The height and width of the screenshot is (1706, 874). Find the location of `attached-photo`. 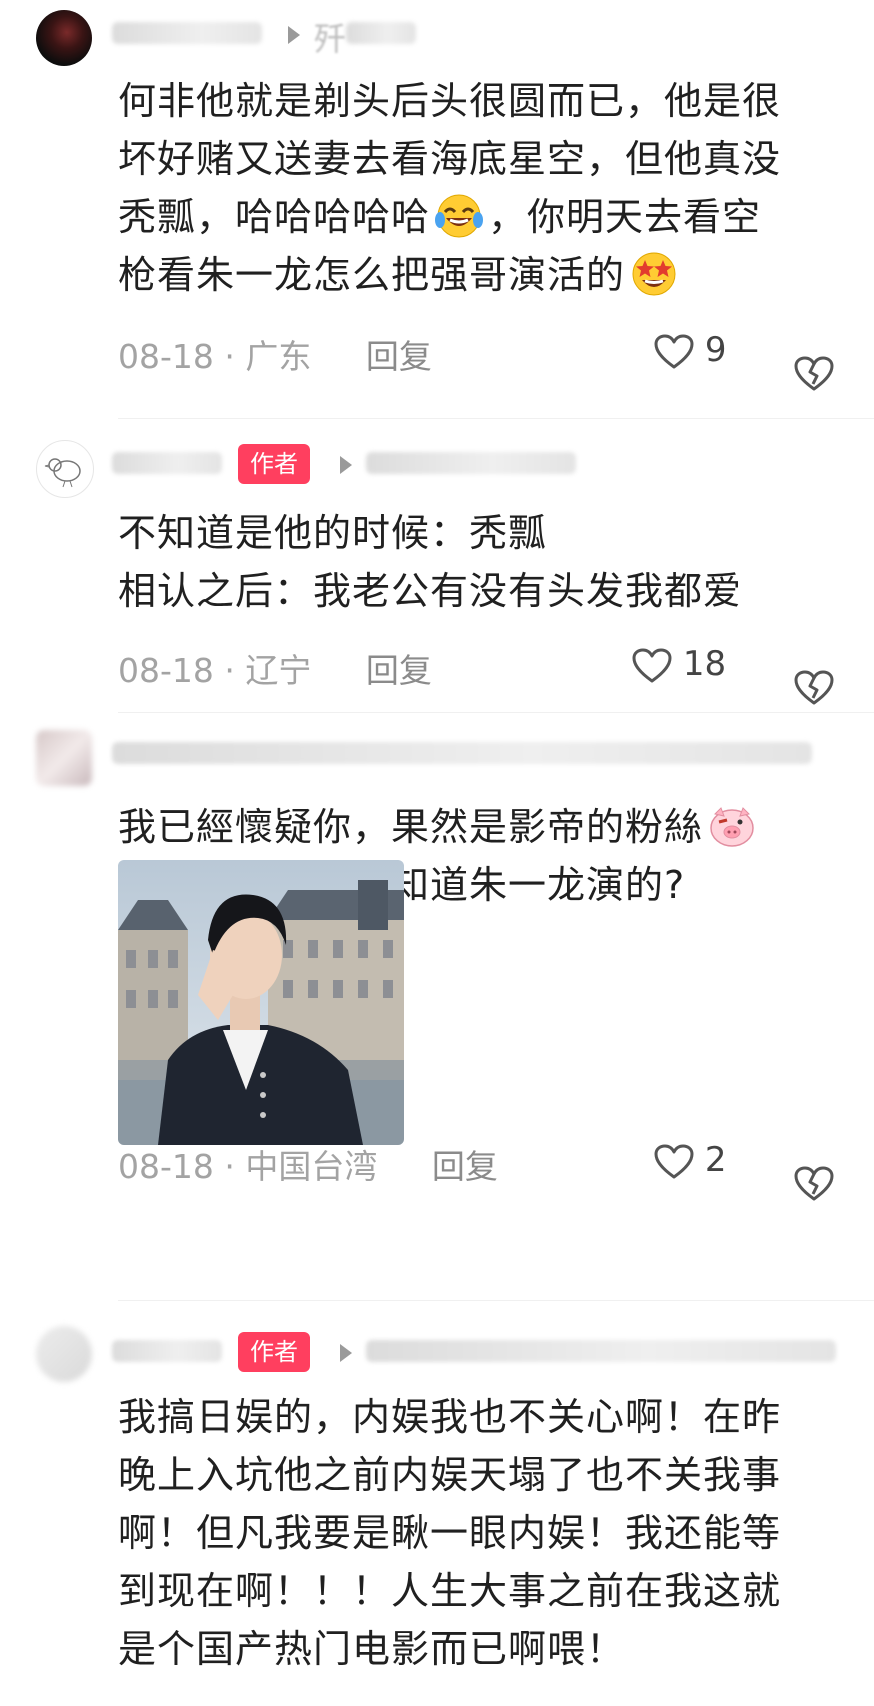

attached-photo is located at coordinates (261, 1002).